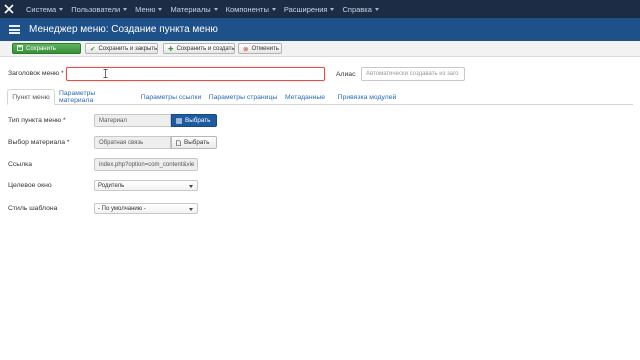 This screenshot has width=640, height=360. I want to click on check-icon: ✔, so click(93, 49).